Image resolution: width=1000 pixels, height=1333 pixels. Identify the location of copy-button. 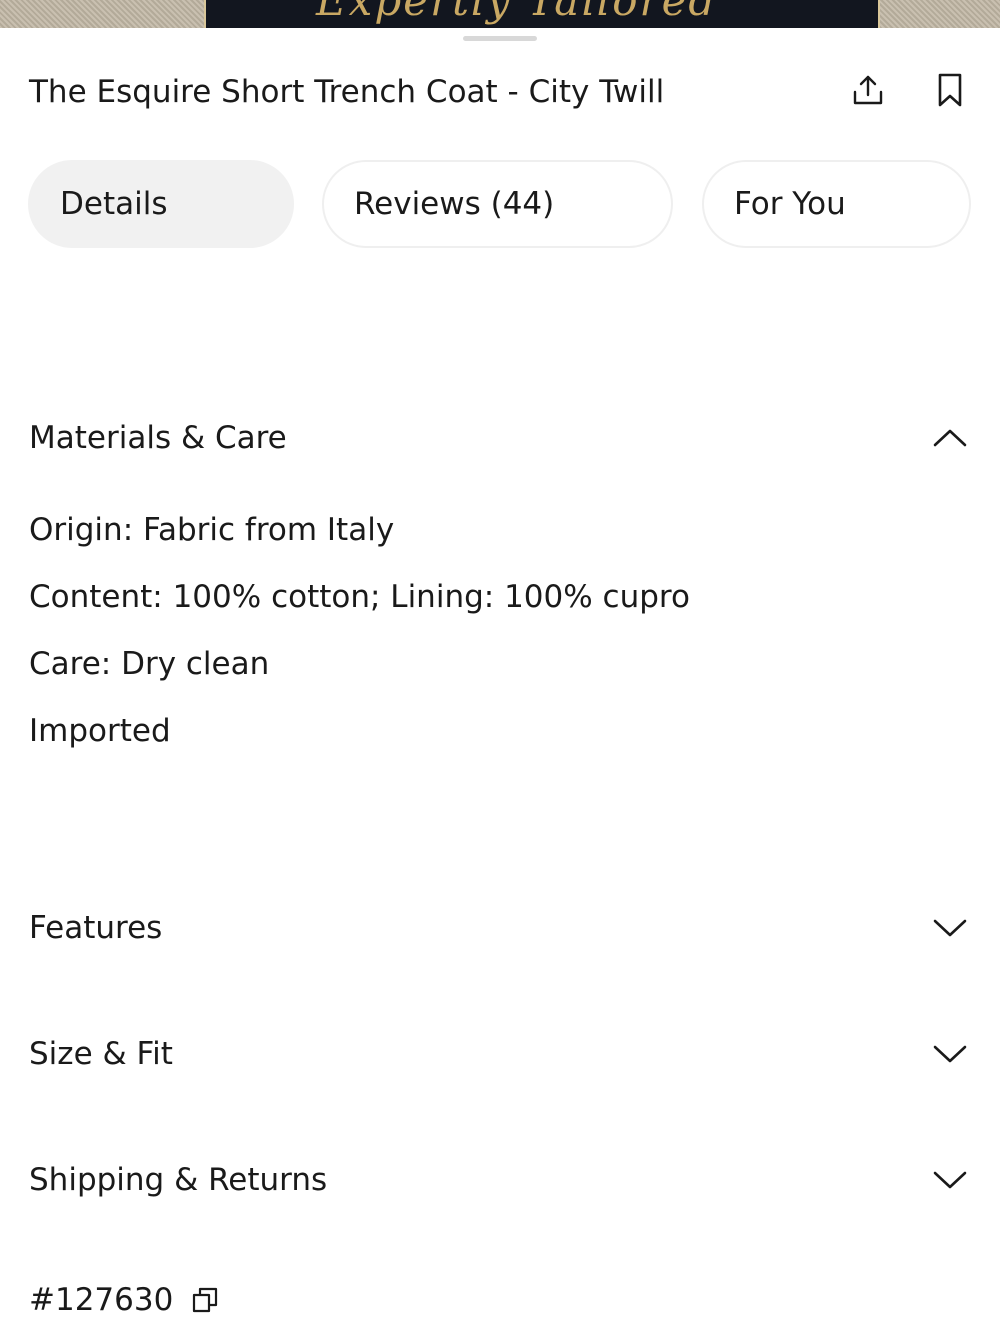
(205, 1300).